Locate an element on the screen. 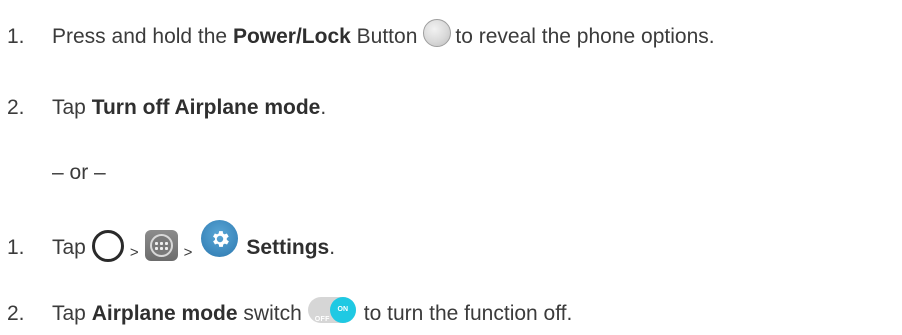 Image resolution: width=902 pixels, height=335 pixels. apps-grid-icon is located at coordinates (161, 245).